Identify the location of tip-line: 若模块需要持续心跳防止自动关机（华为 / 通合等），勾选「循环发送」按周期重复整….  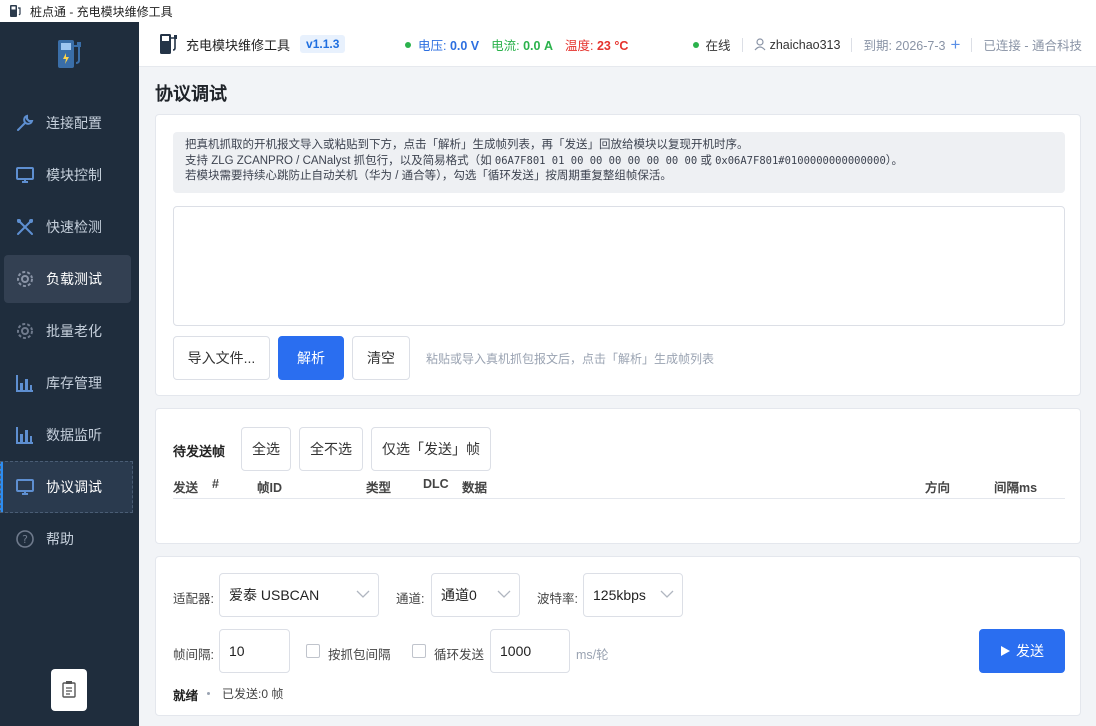
(428, 176).